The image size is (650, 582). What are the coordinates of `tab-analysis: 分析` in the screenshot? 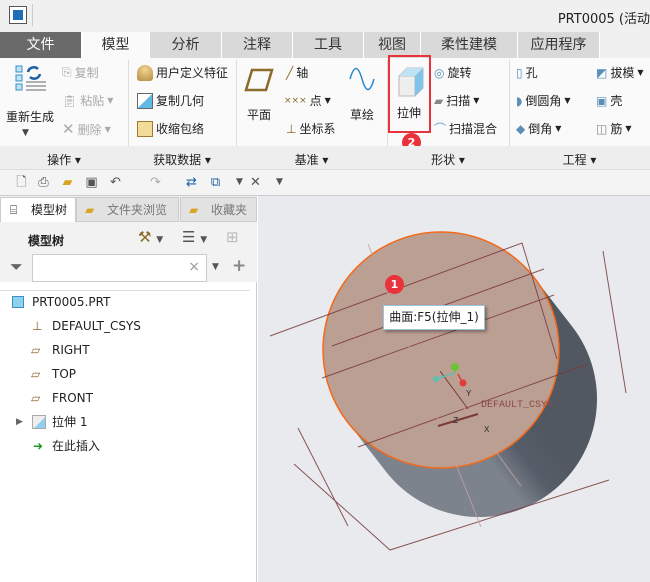 It's located at (186, 45).